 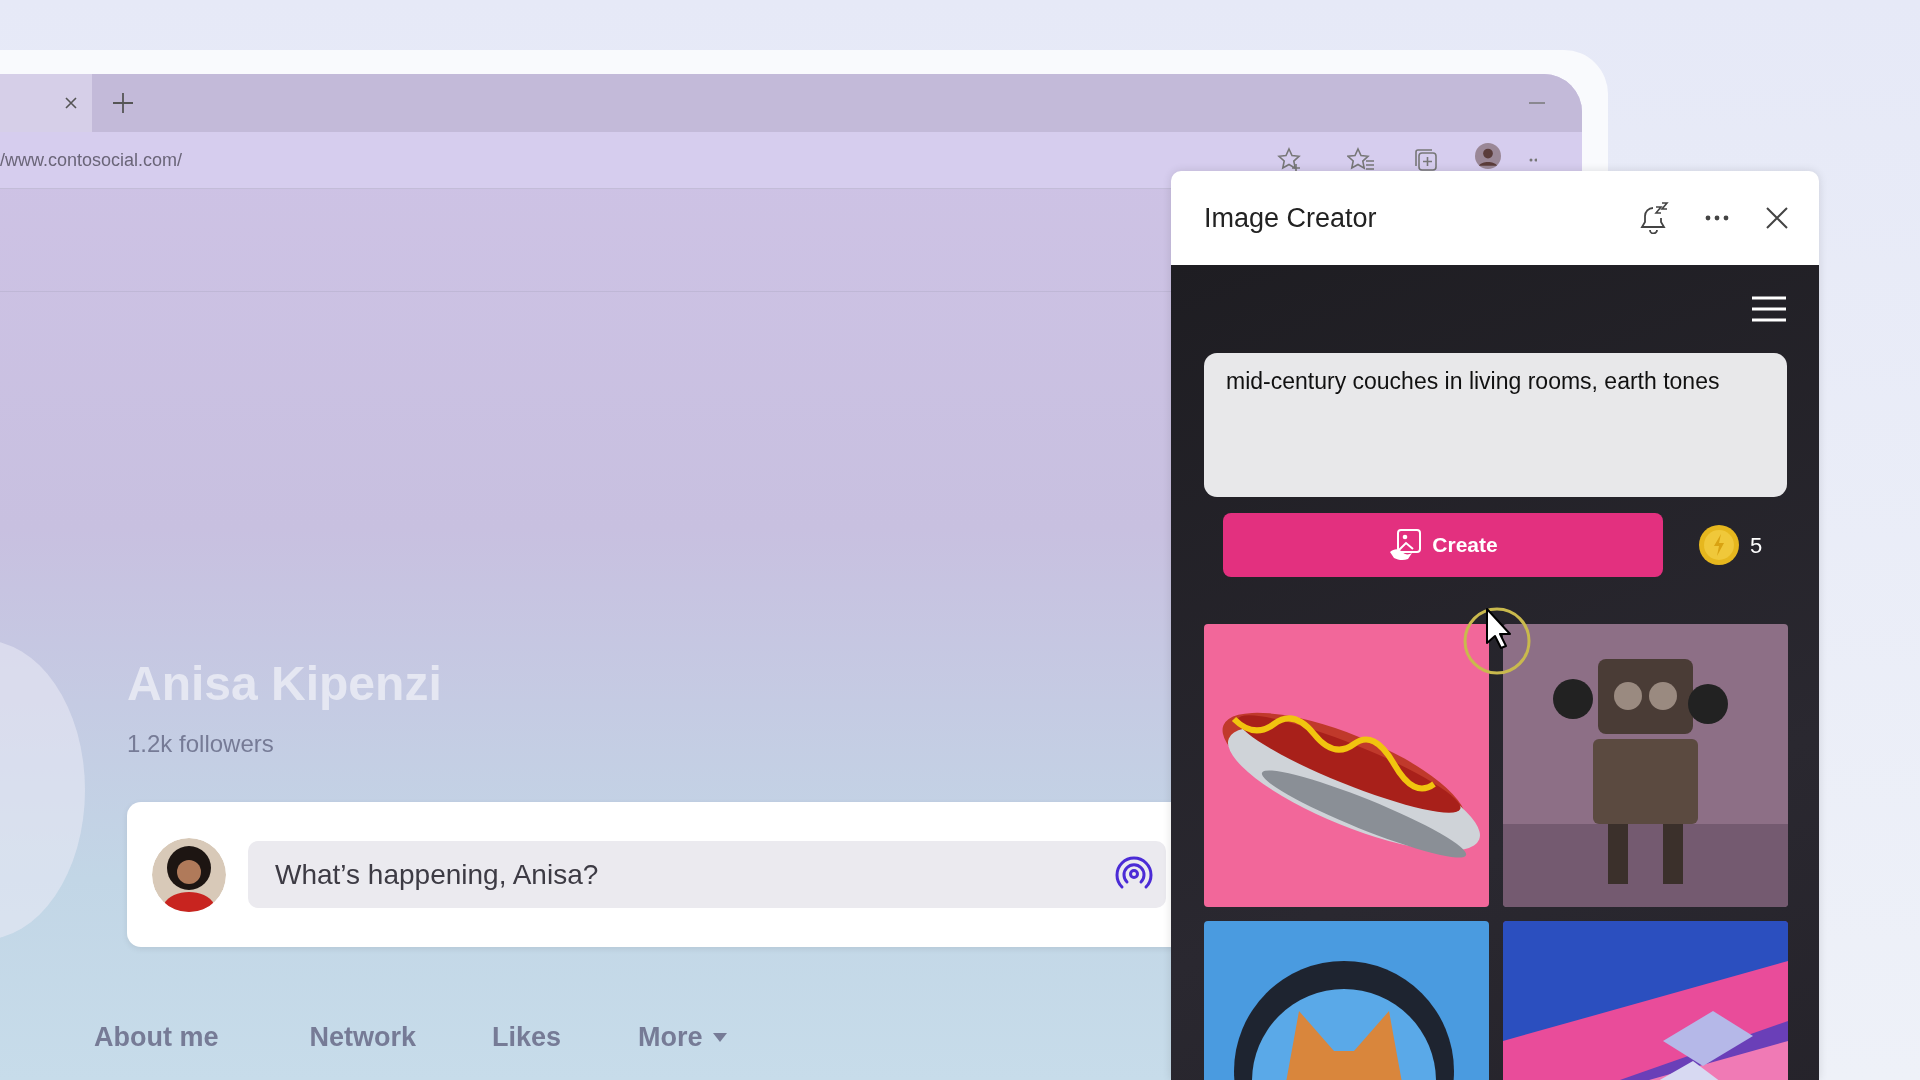 What do you see at coordinates (1361, 160) in the screenshot?
I see `favorites-icon` at bounding box center [1361, 160].